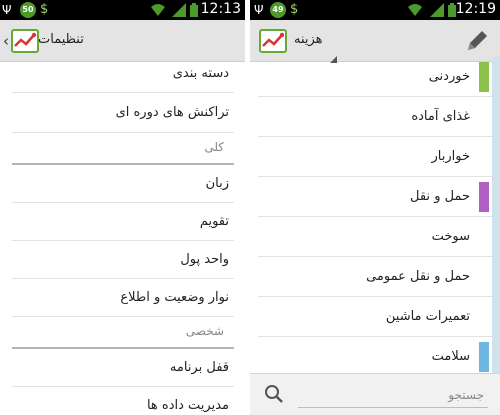 Image resolution: width=500 pixels, height=415 pixels. I want to click on section-header-personal: شخصی, so click(123, 333).